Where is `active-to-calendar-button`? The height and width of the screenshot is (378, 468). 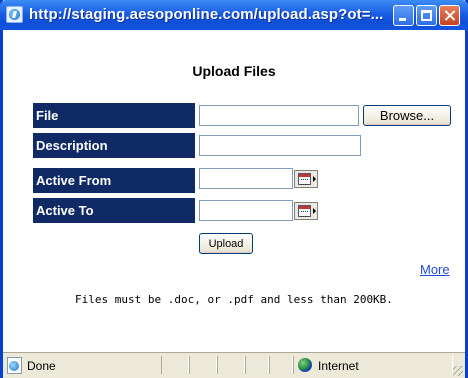
active-to-calendar-button is located at coordinates (306, 211).